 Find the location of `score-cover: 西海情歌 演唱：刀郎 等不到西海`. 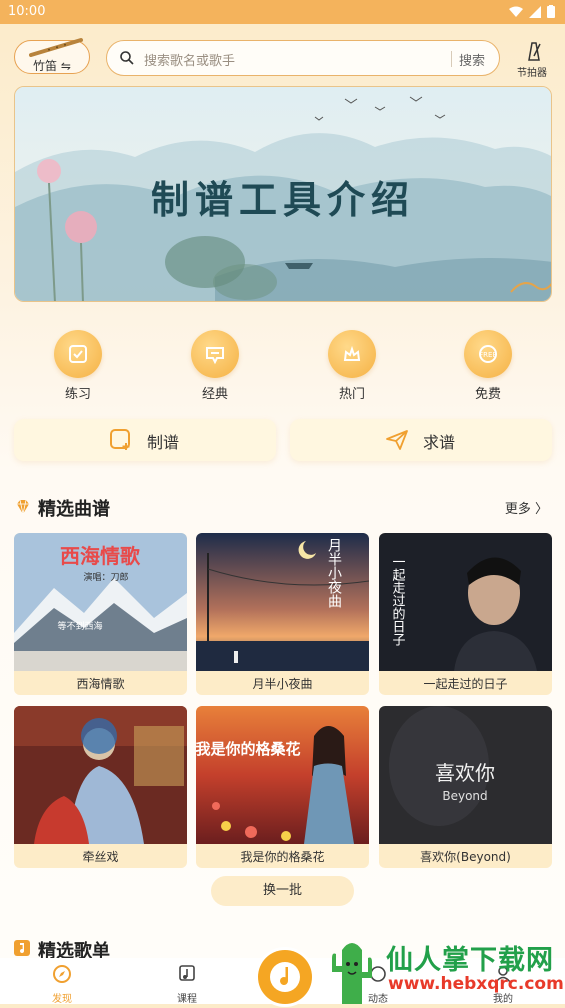

score-cover: 西海情歌 演唱：刀郎 等不到西海 is located at coordinates (100, 602).